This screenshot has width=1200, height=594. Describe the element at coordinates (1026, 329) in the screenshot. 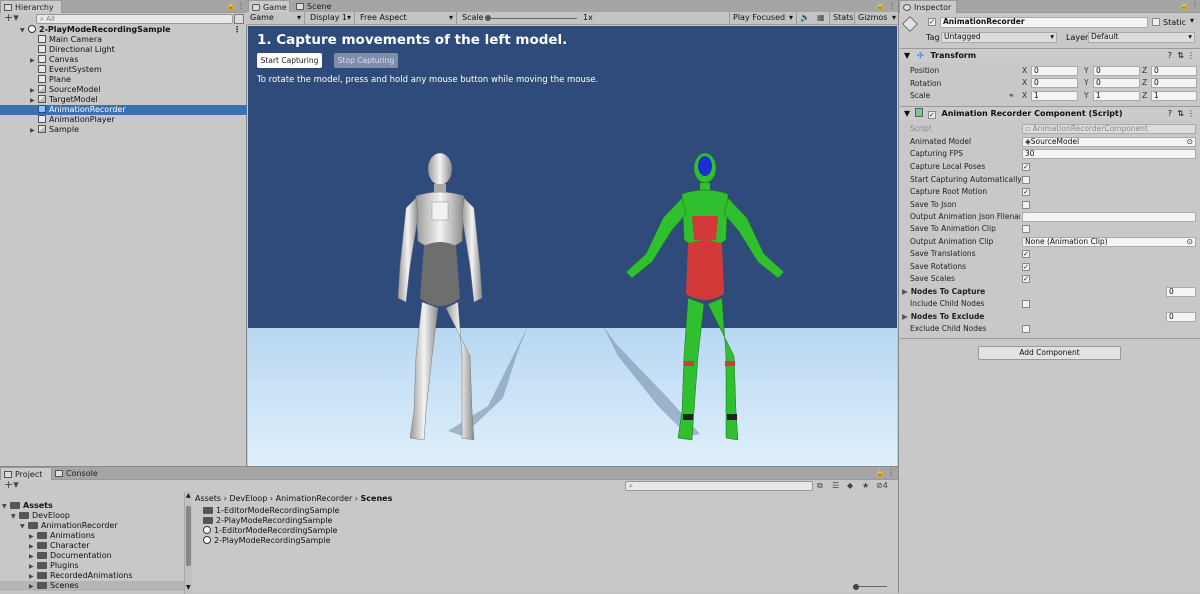

I see `exclude-child-checkbox` at that location.